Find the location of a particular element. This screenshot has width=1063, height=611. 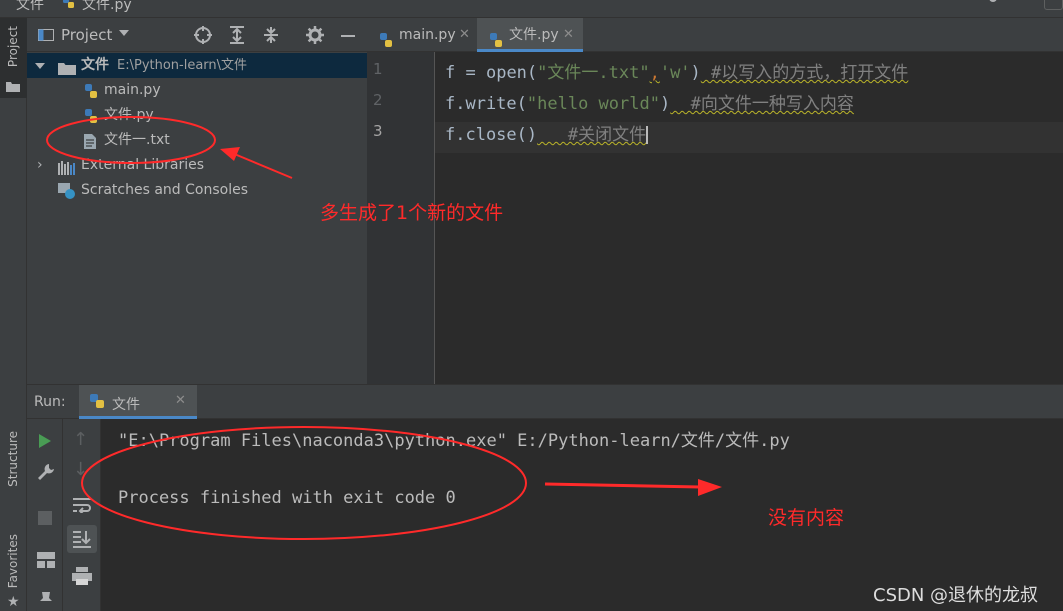

annotation-no-content-note: 没有内容 is located at coordinates (806, 518).